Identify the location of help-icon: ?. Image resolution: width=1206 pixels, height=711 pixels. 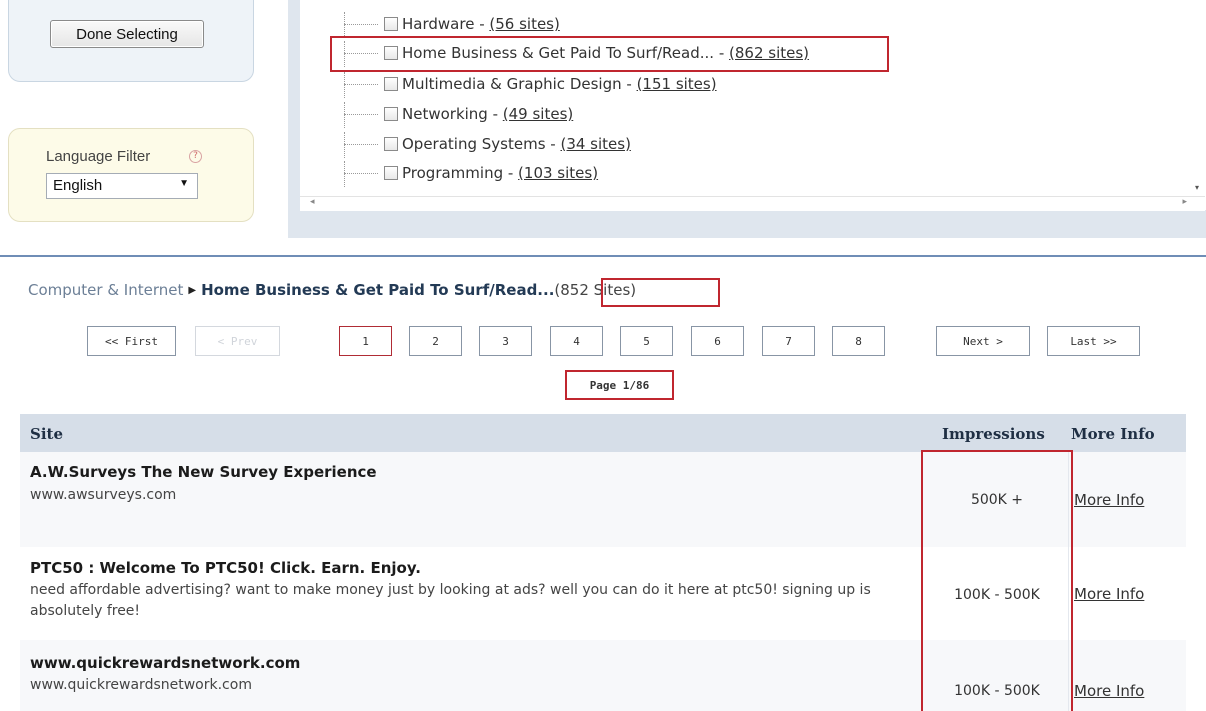
(195, 156).